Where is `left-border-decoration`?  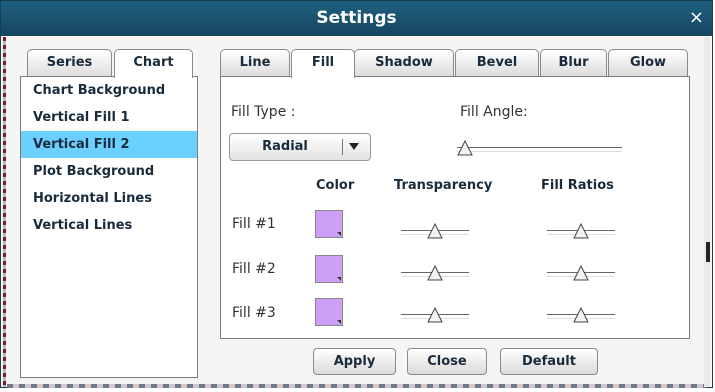 left-border-decoration is located at coordinates (4, 212).